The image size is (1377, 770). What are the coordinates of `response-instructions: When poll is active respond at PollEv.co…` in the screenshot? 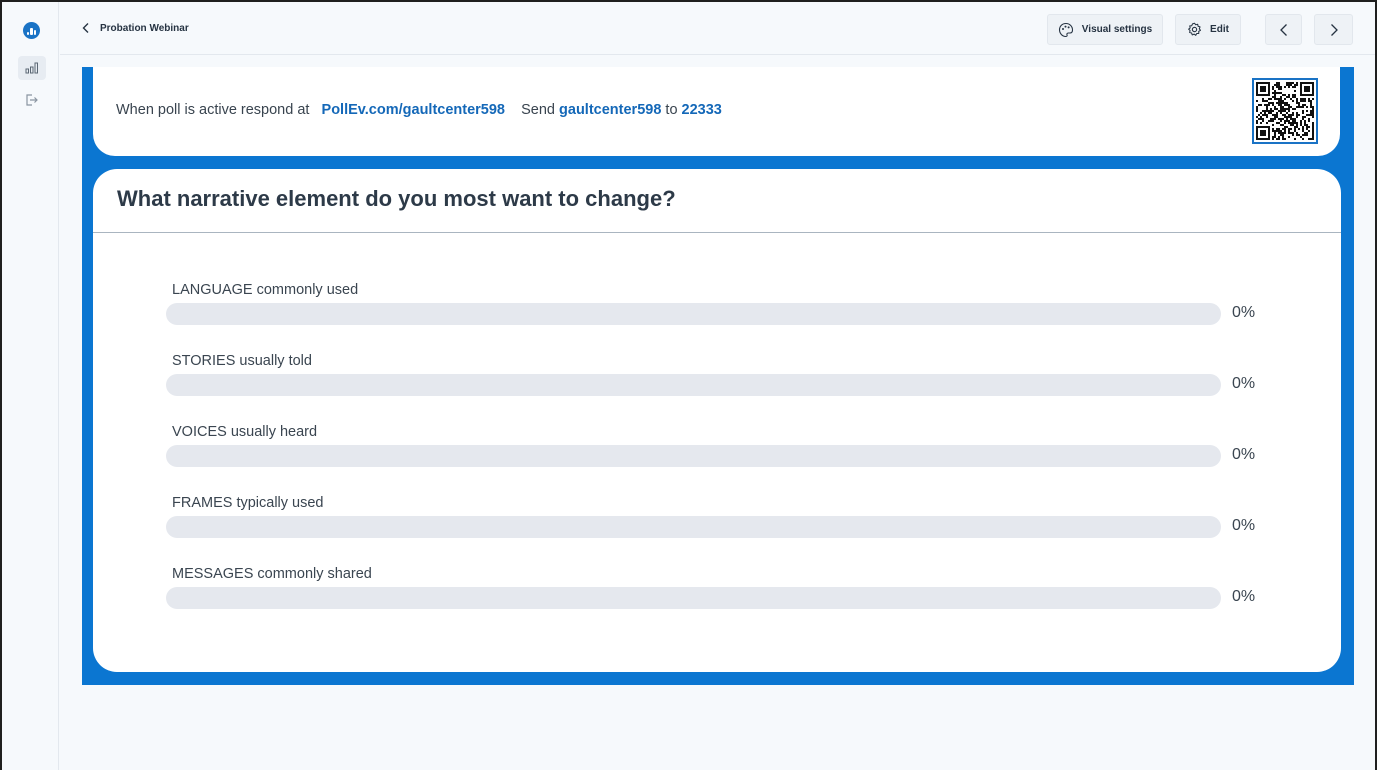 It's located at (716, 111).